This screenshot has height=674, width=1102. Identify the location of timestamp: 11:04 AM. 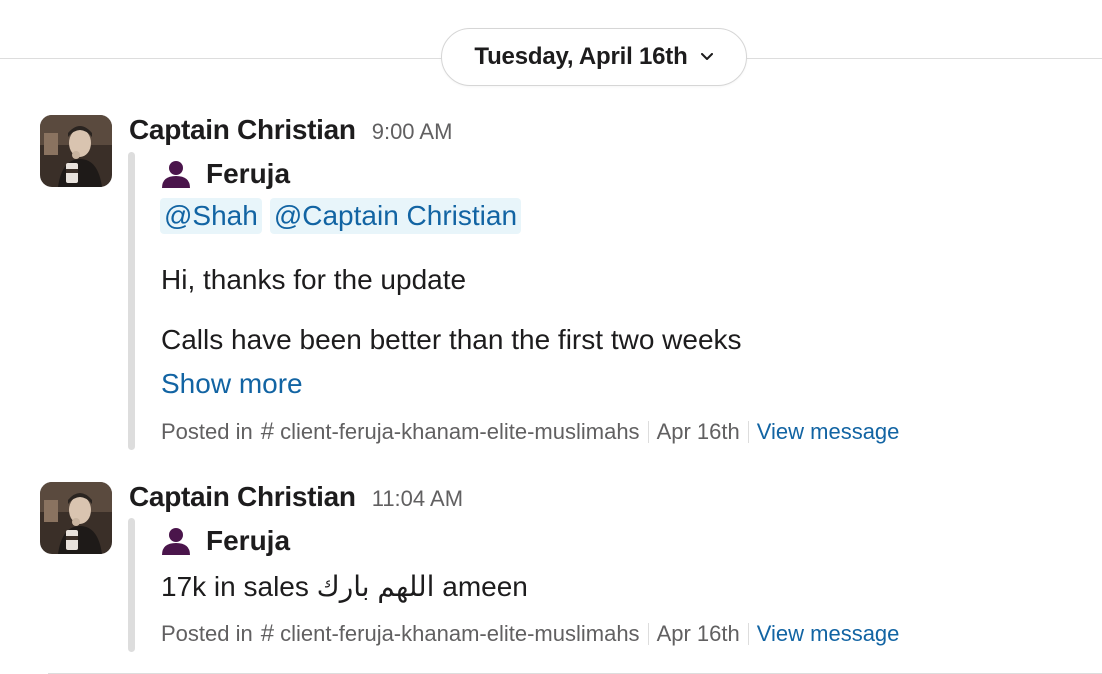
(417, 499).